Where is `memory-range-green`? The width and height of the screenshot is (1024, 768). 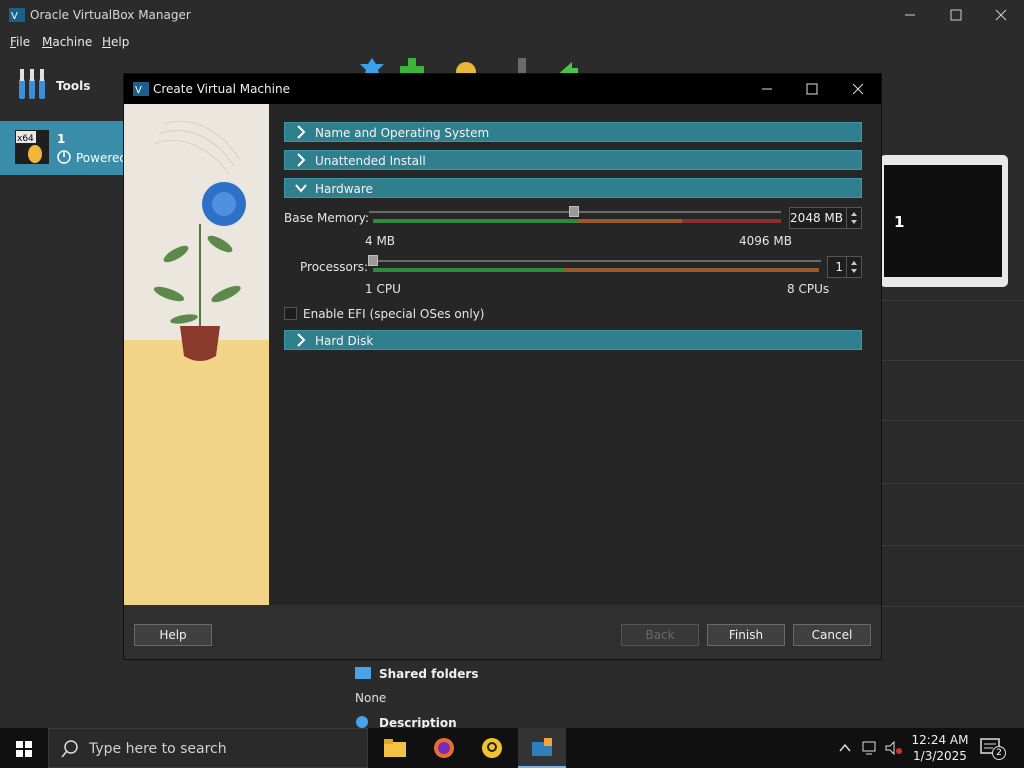
memory-range-green is located at coordinates (475, 221).